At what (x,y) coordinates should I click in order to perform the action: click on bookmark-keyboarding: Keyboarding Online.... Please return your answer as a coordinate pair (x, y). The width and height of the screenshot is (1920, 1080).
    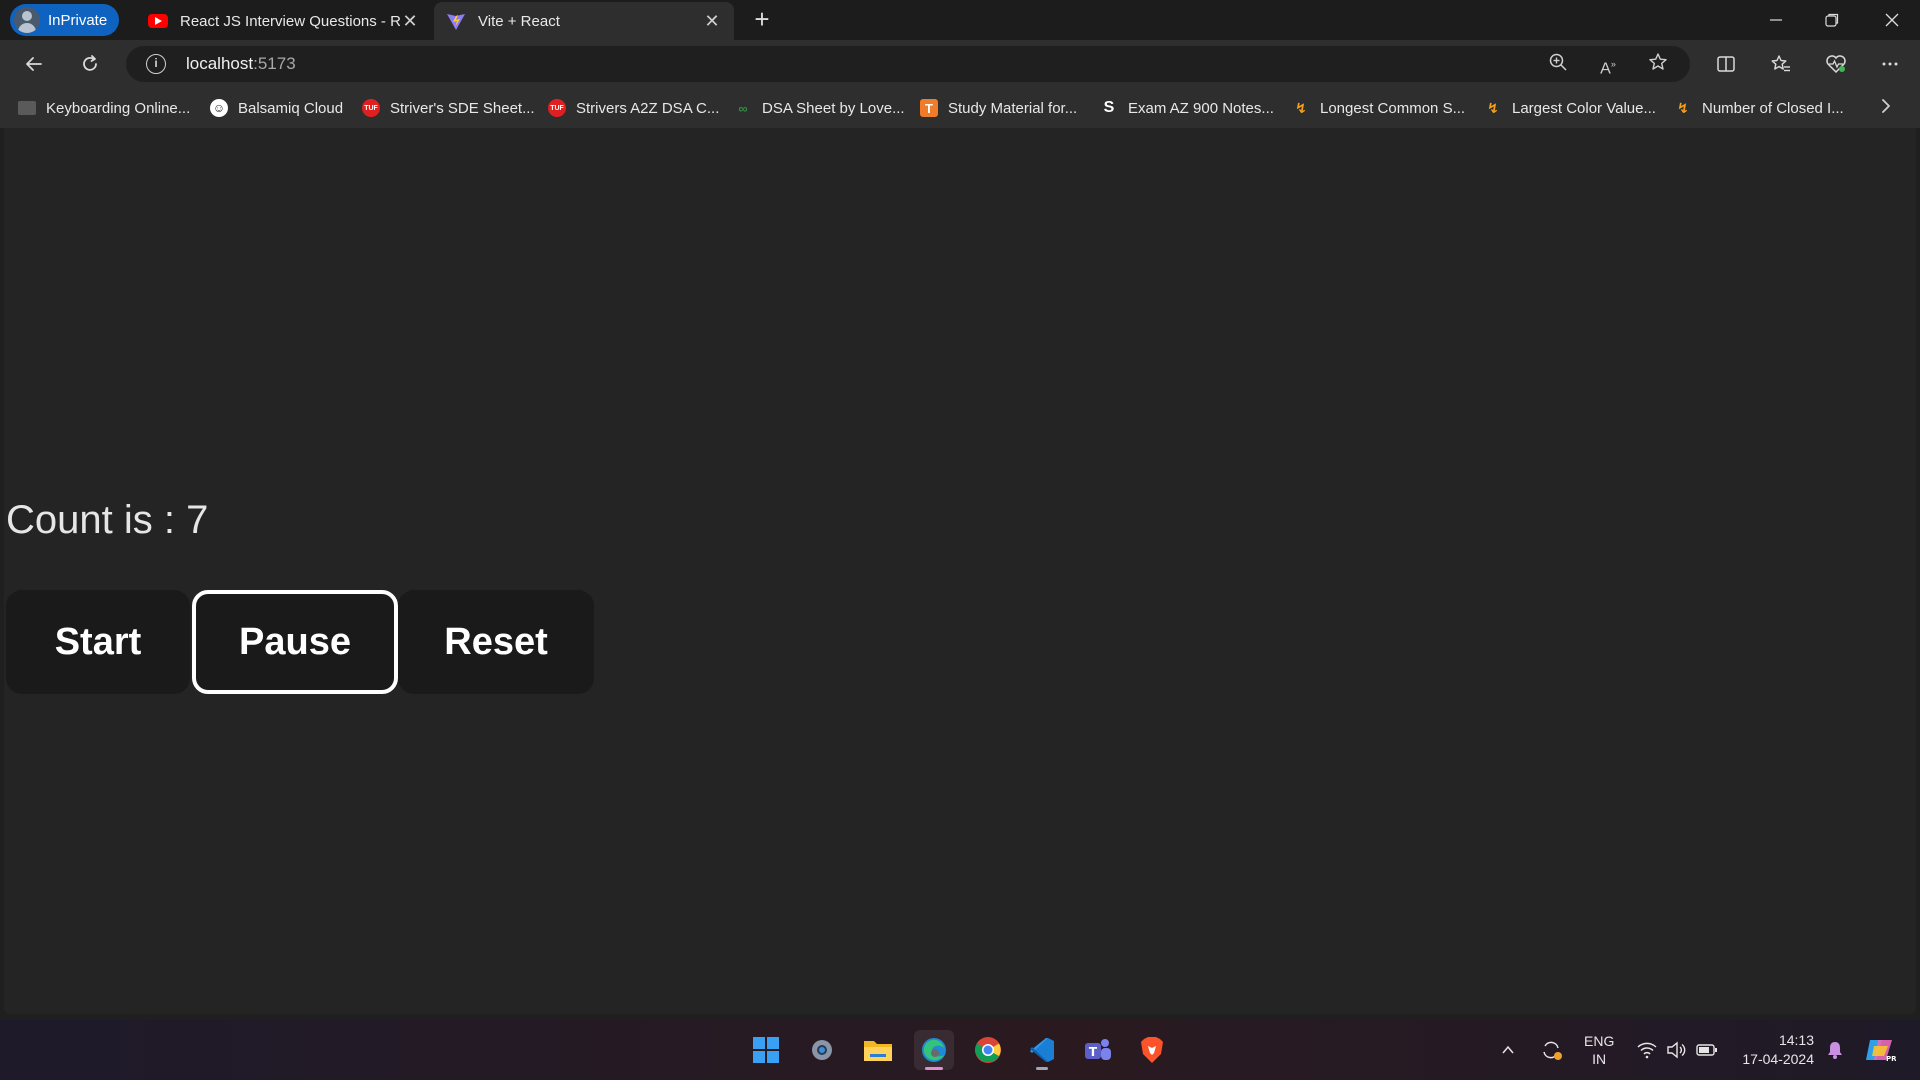
    Looking at the image, I should click on (104, 108).